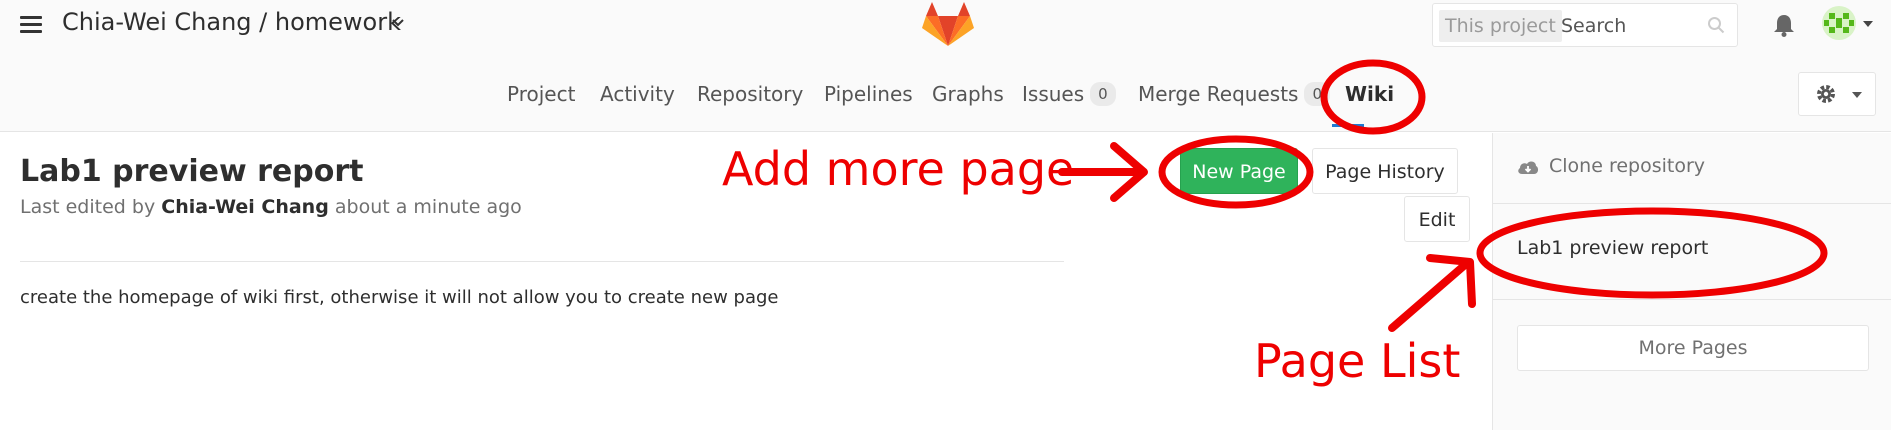 This screenshot has height=430, width=1891. What do you see at coordinates (1612, 248) in the screenshot?
I see `wiki-page-link: Lab1 preview report` at bounding box center [1612, 248].